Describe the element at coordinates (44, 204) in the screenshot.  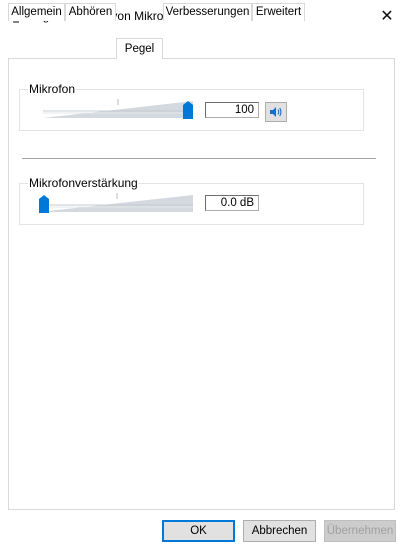
I see `boost-slider-thumb` at that location.